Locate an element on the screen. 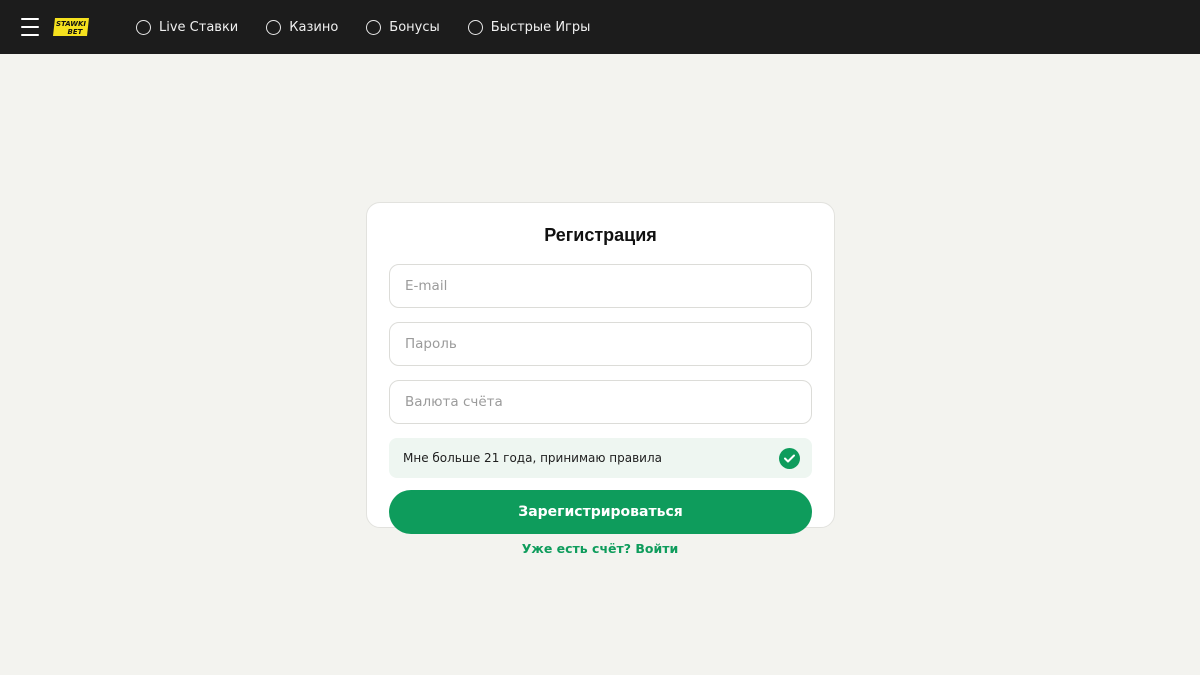  currency-field is located at coordinates (600, 402).